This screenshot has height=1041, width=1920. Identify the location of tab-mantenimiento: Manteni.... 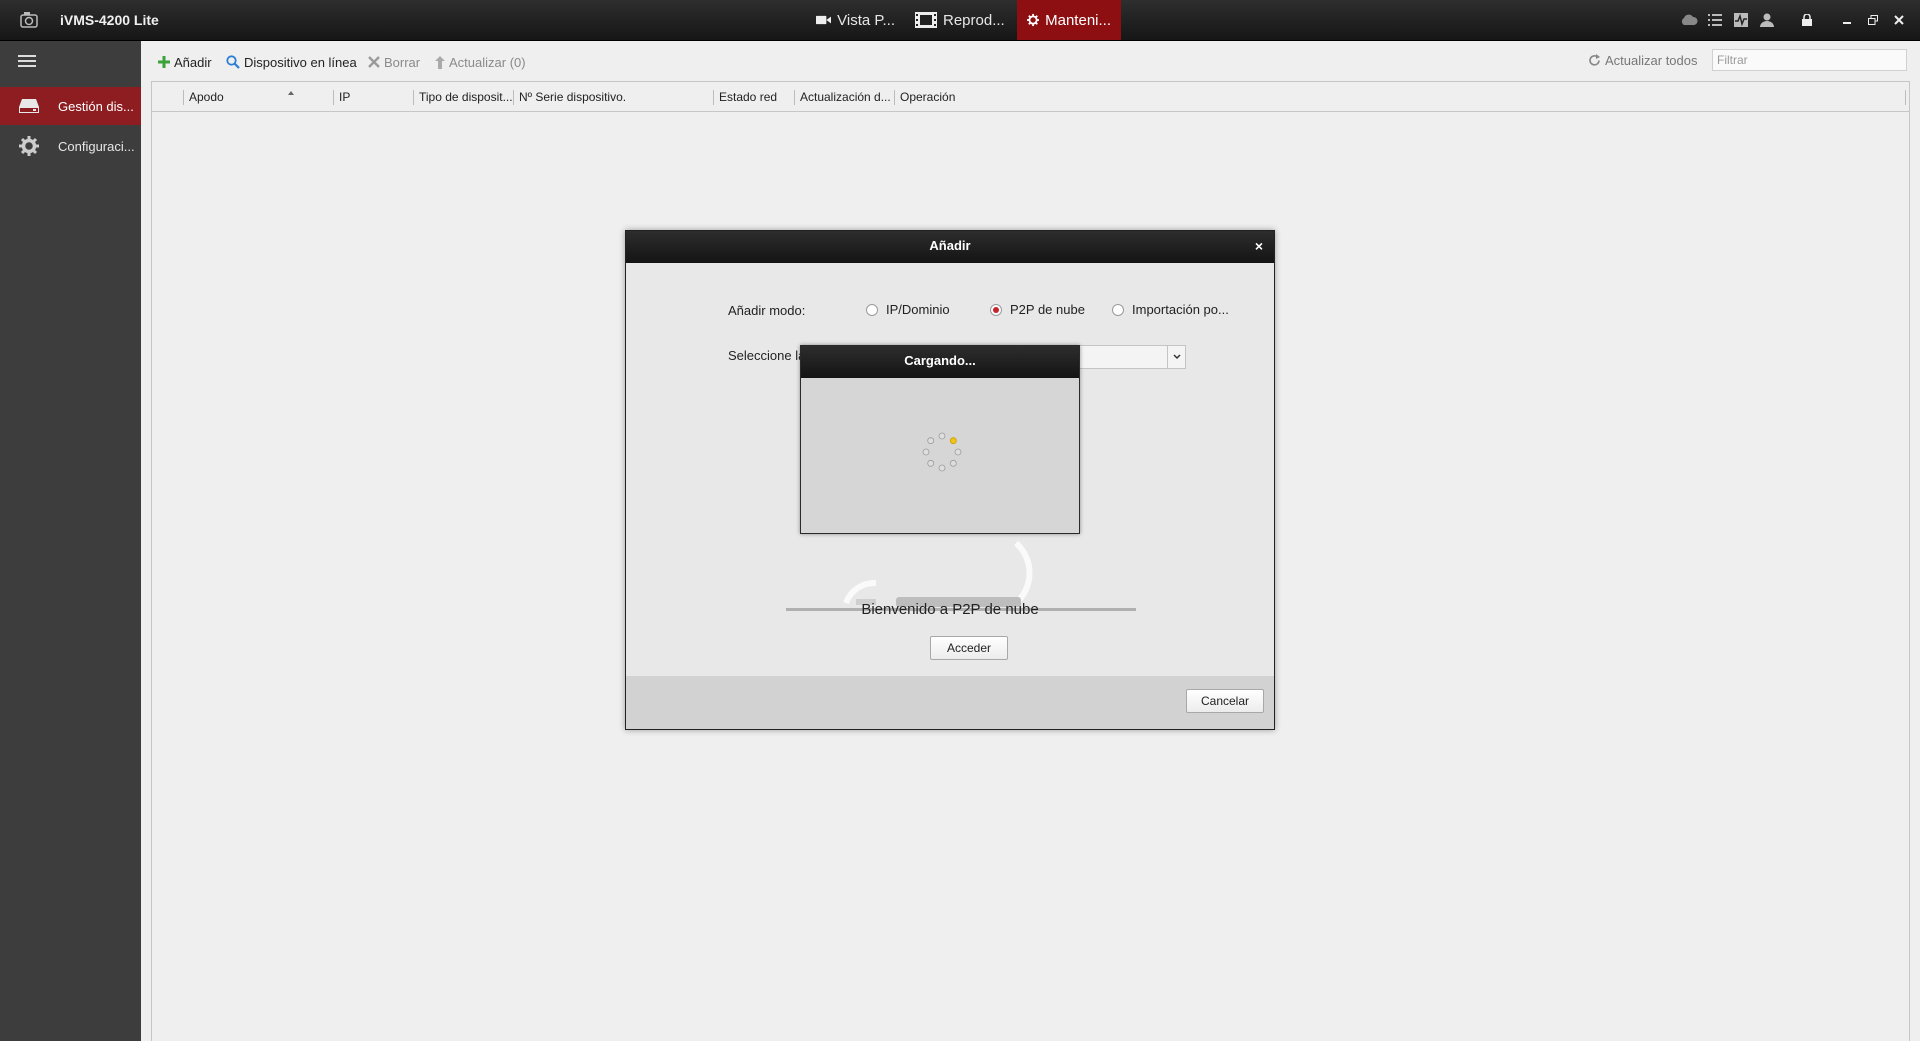
(1069, 20).